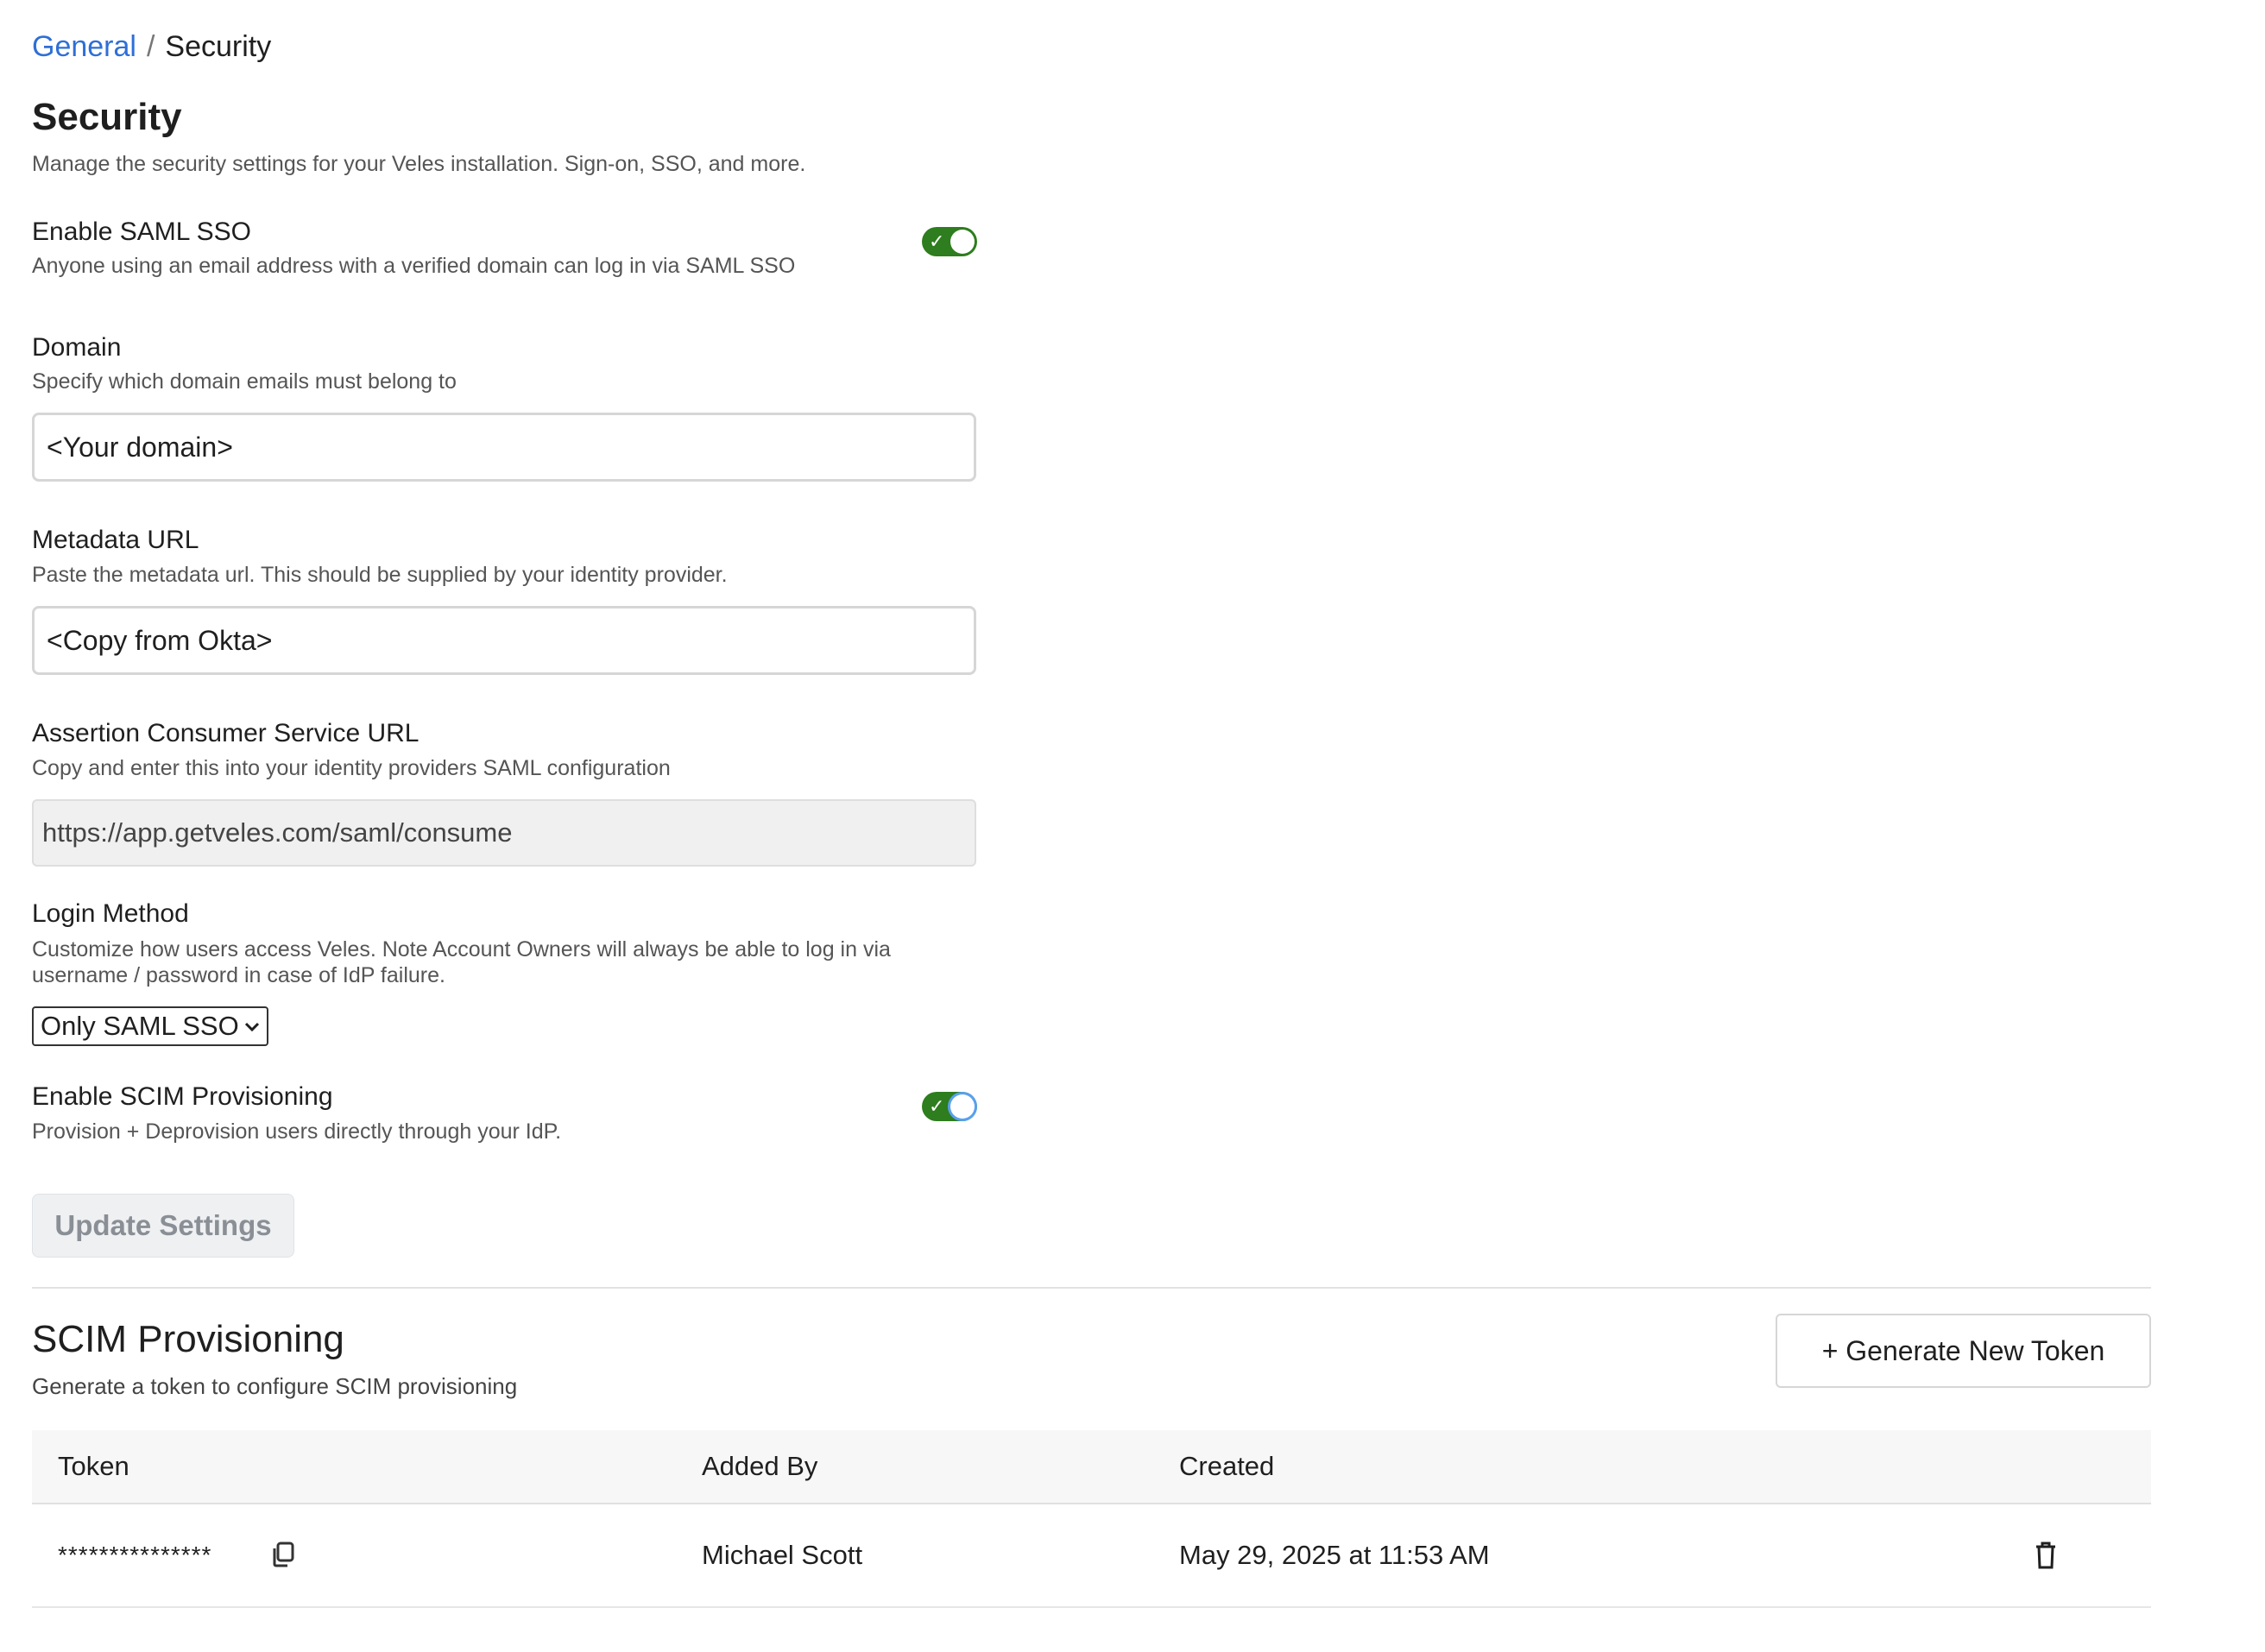 The height and width of the screenshot is (1652, 2265). Describe the element at coordinates (107, 117) in the screenshot. I see `page-title: Security` at that location.